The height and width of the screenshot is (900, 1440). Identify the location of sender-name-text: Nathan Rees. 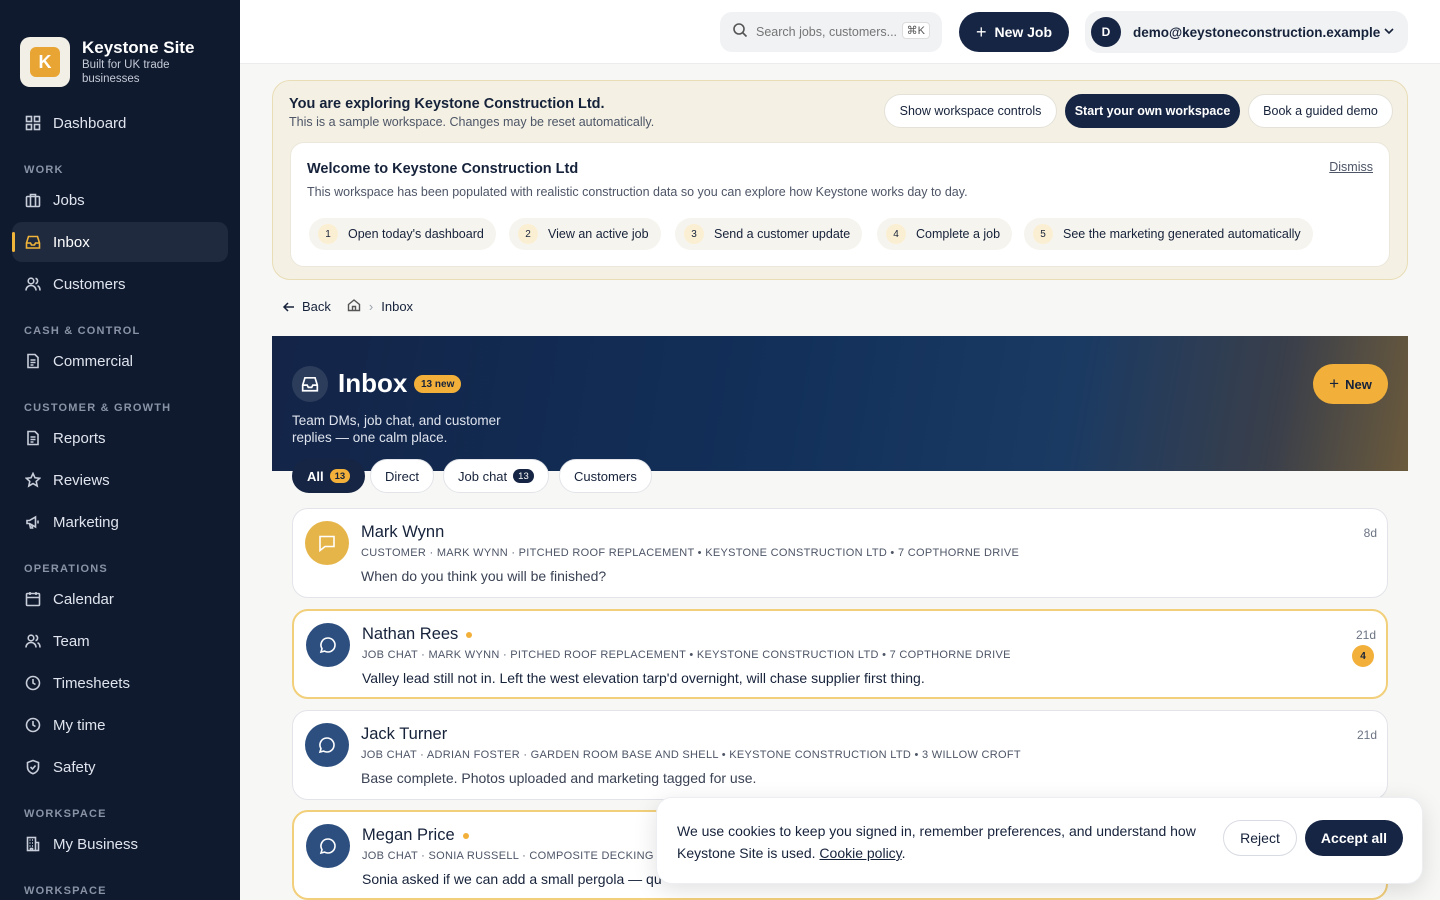
(410, 634).